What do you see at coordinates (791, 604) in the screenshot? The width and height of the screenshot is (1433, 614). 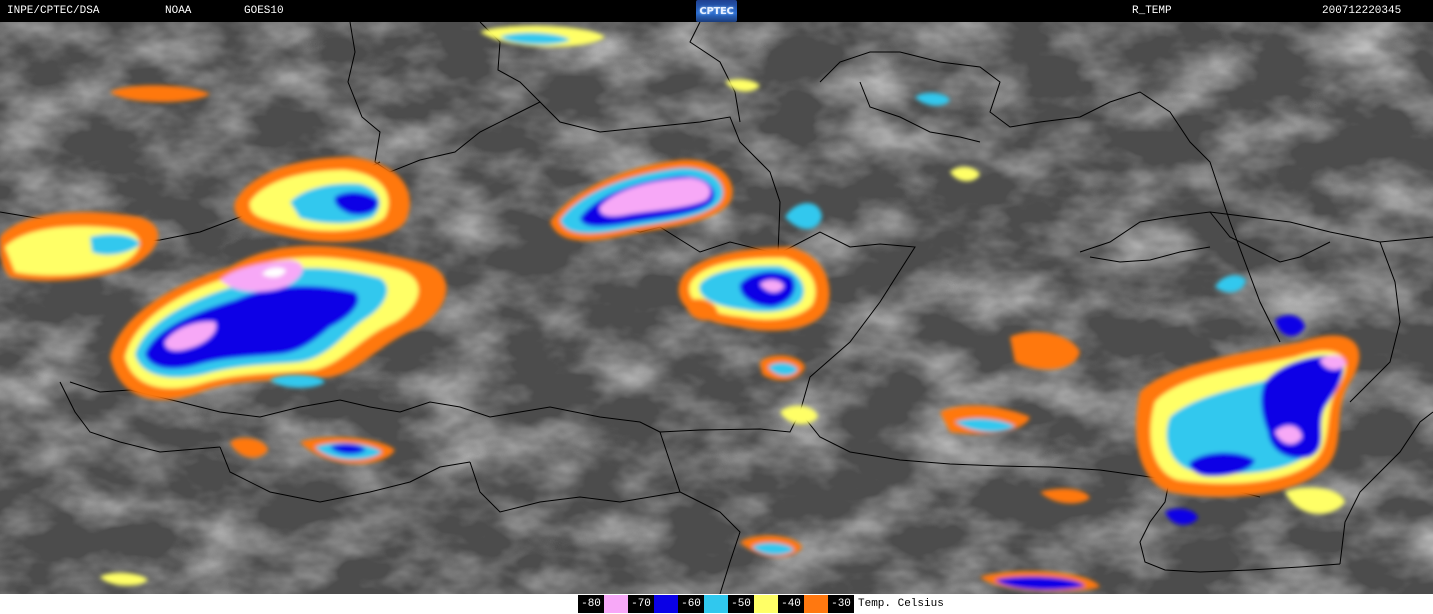 I see `legend-label: -40` at bounding box center [791, 604].